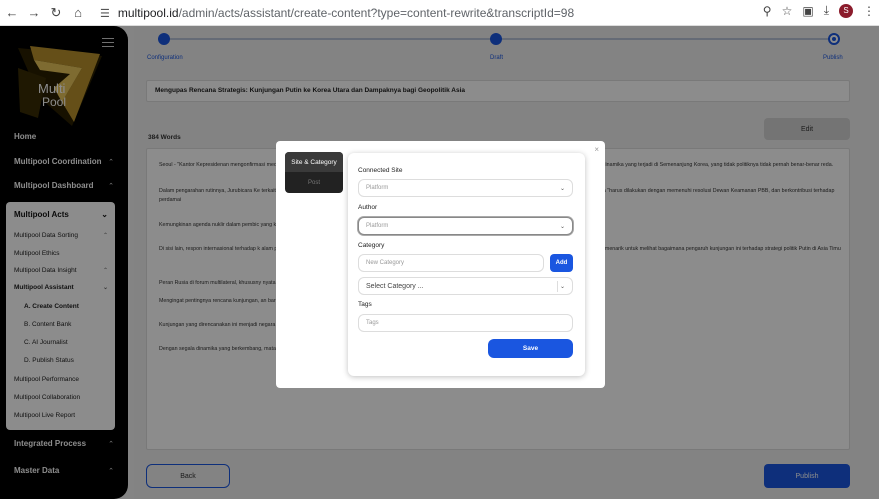  I want to click on select-category-dropdown: Select Category ... ⌄, so click(465, 286).